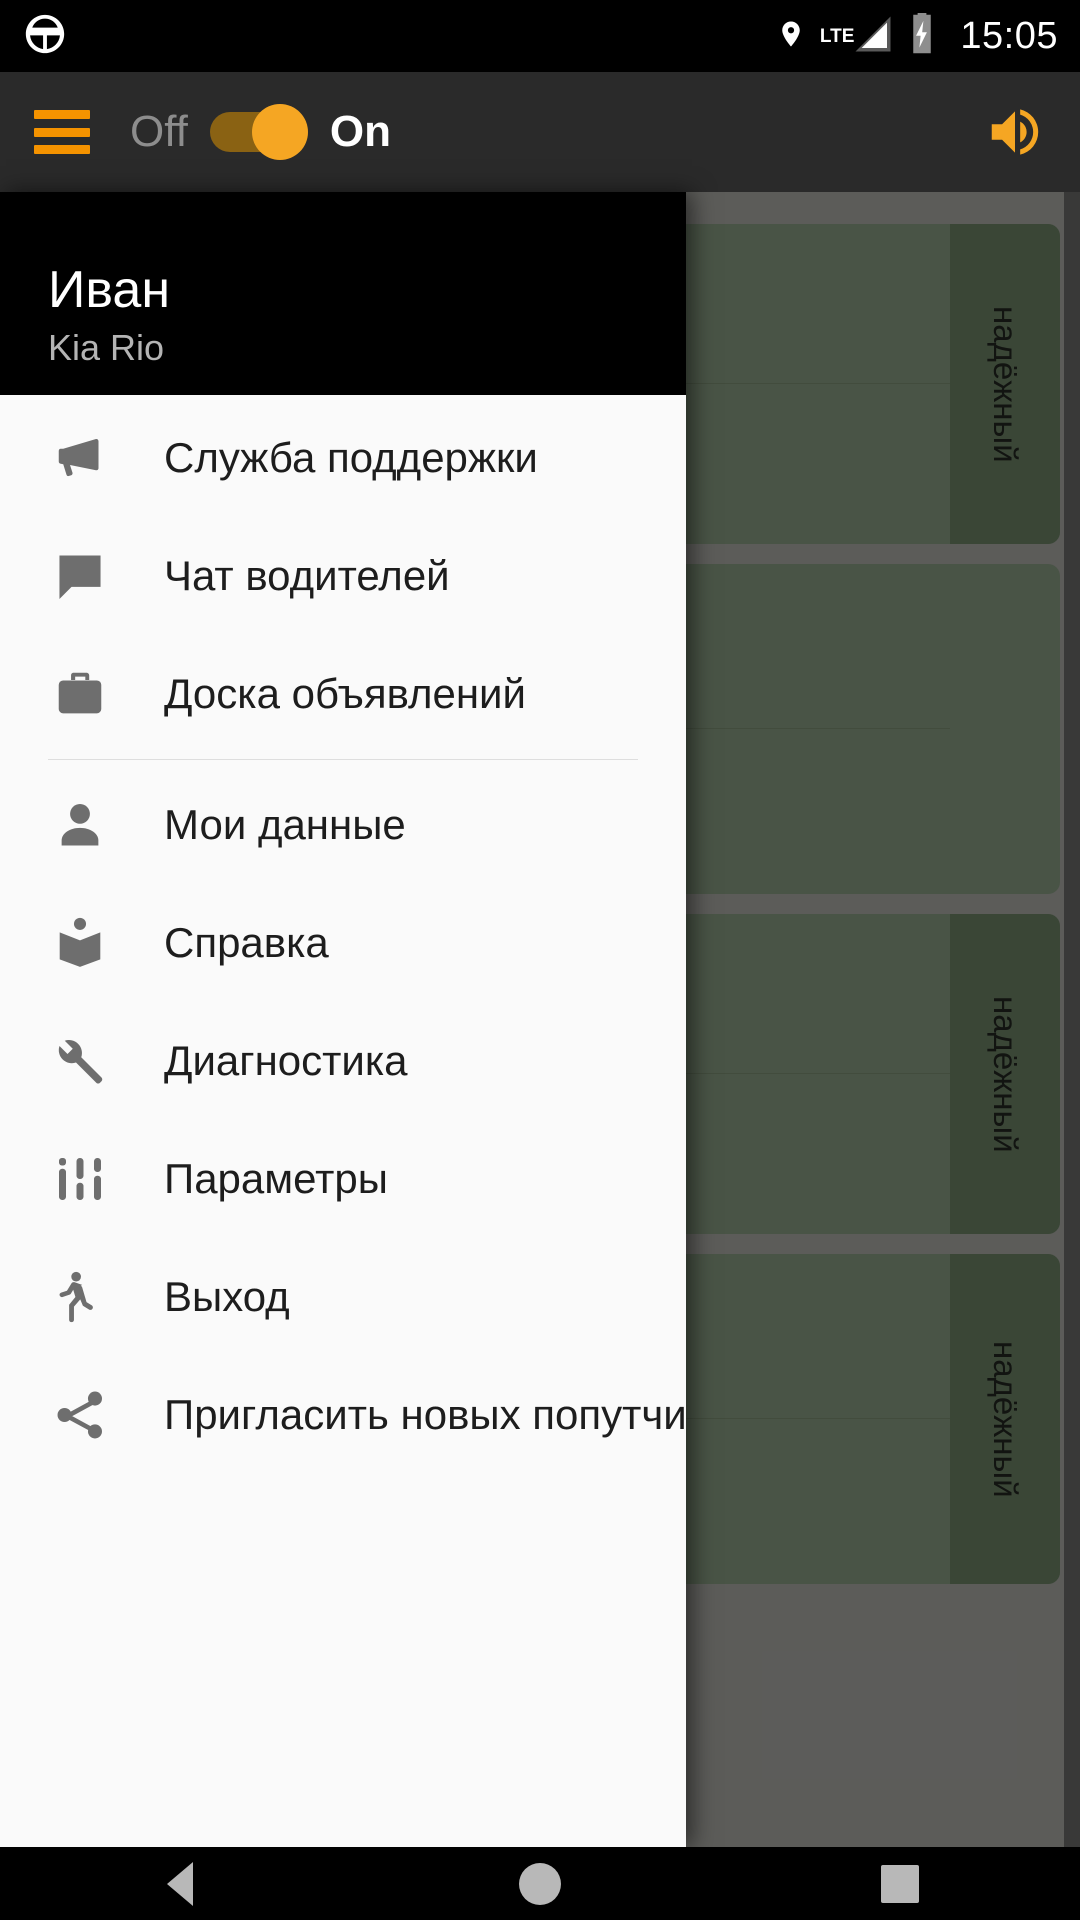 The width and height of the screenshot is (1080, 1920). I want to click on status-bar-right: LTE 15:05, so click(917, 36).